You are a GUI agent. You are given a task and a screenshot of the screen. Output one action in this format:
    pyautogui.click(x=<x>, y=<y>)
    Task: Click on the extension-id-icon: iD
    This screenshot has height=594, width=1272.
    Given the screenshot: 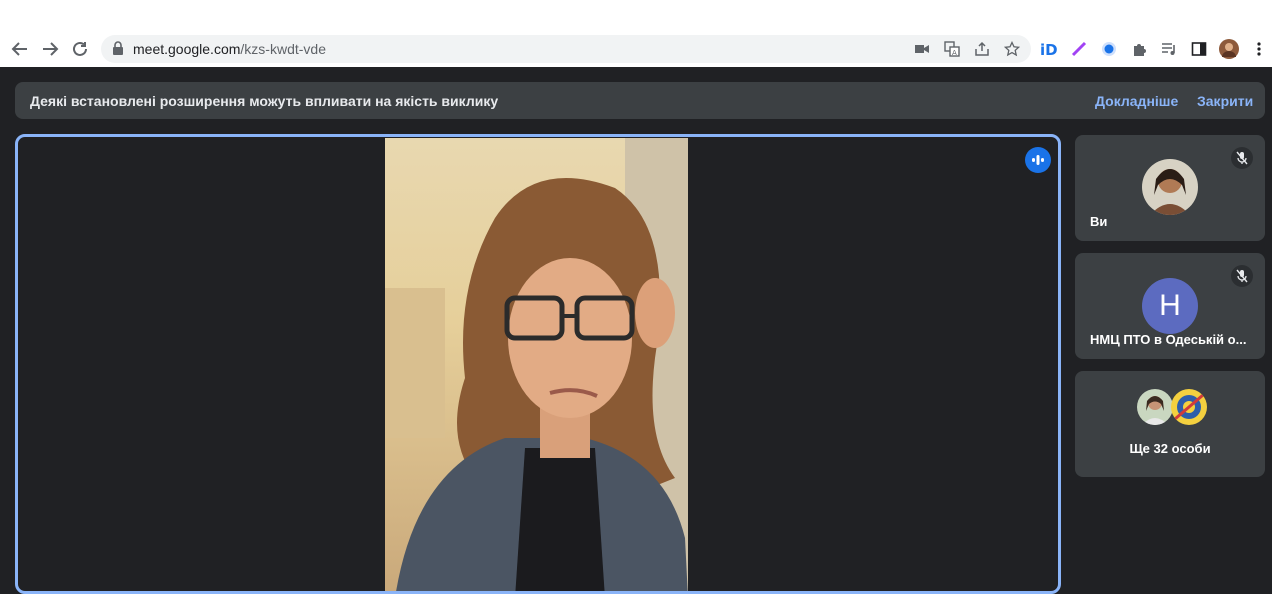 What is the action you would take?
    pyautogui.click(x=1049, y=49)
    